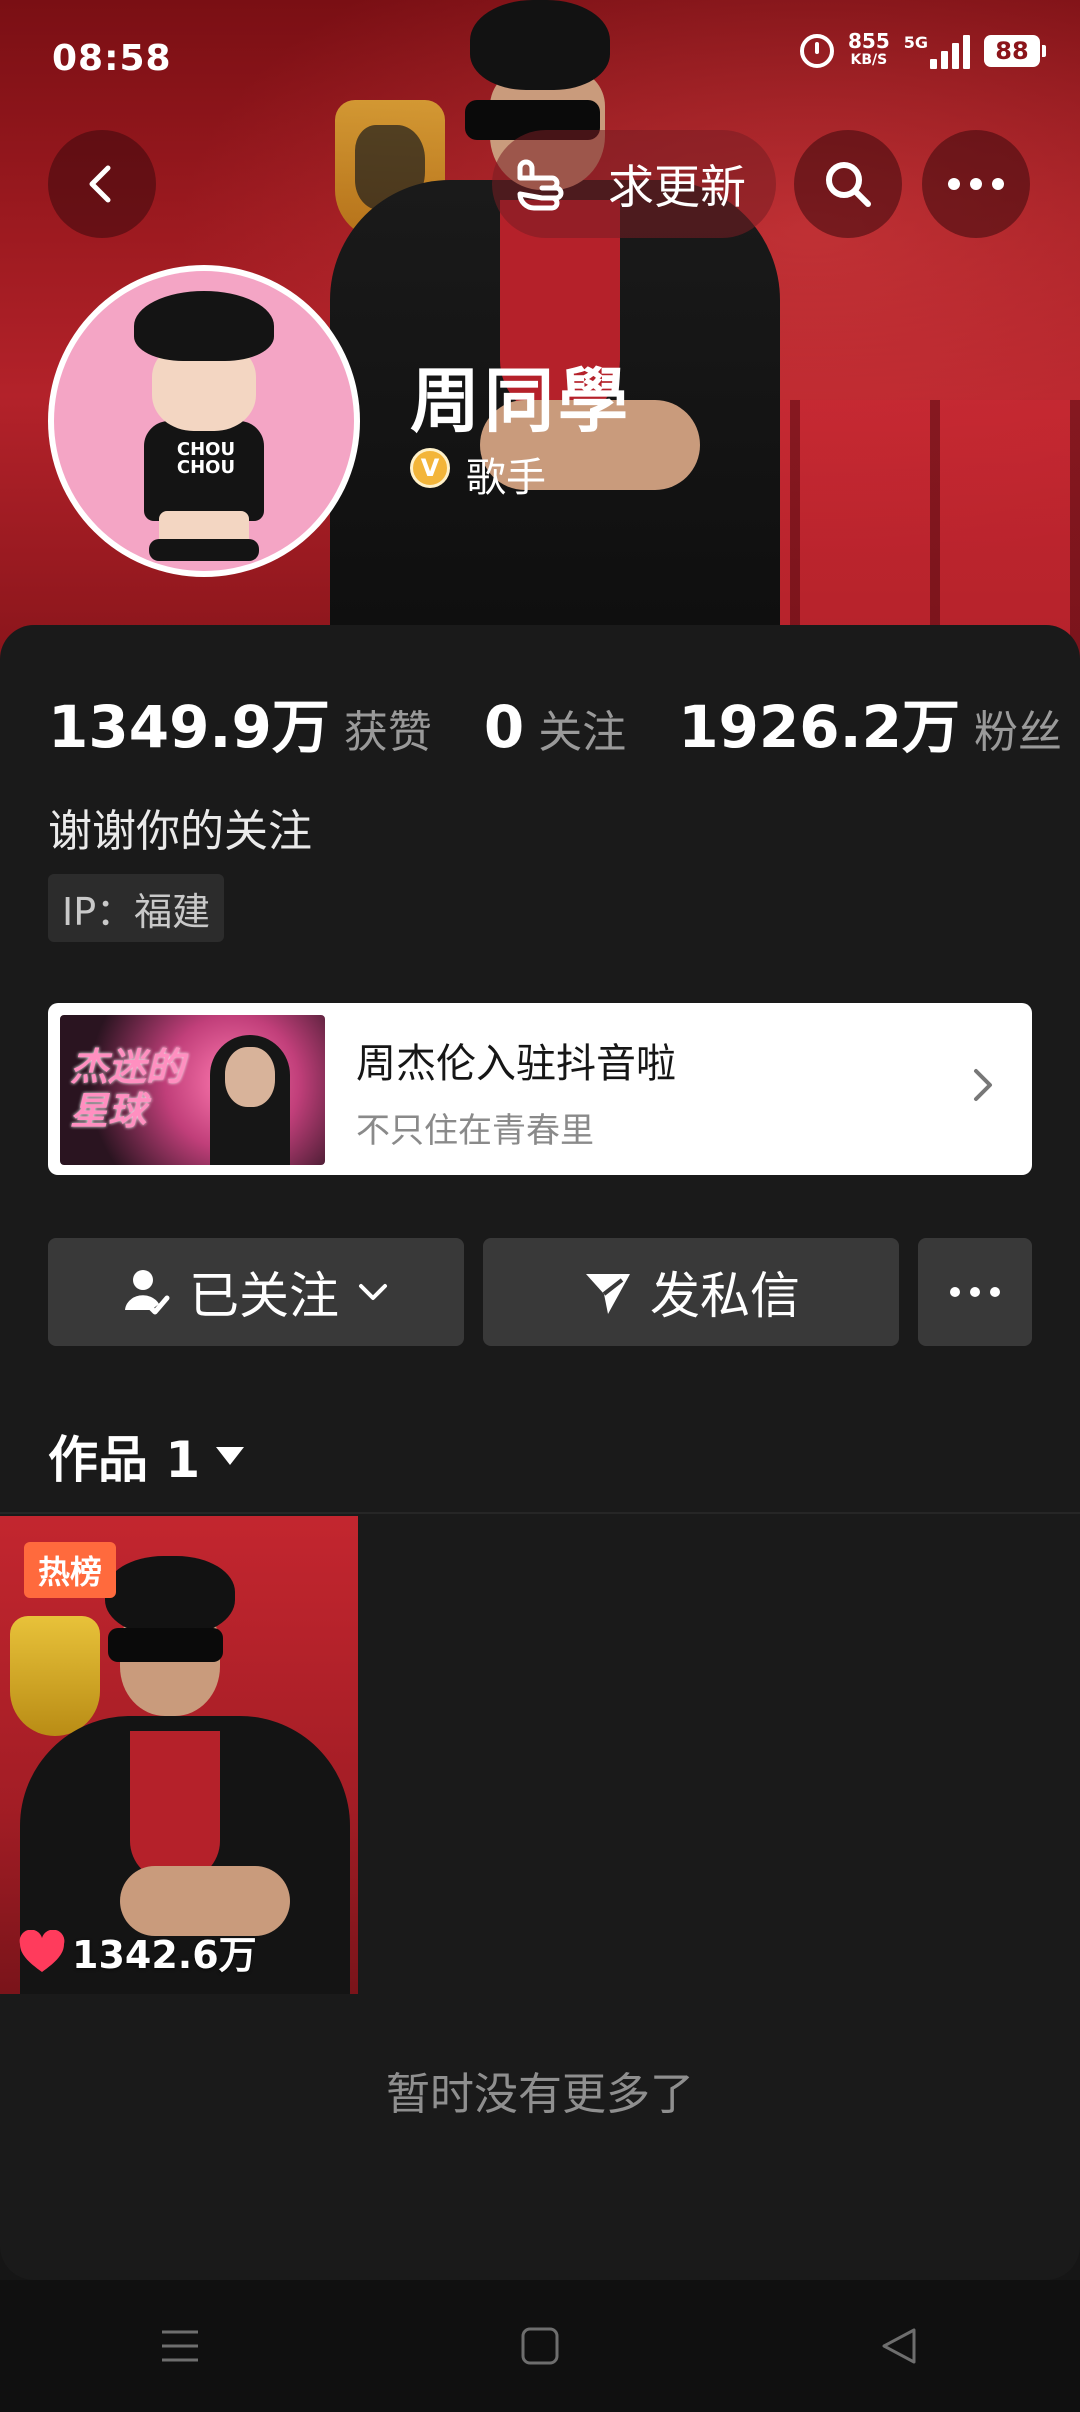 Image resolution: width=1080 pixels, height=2412 pixels. I want to click on user-check-icon, so click(147, 1292).